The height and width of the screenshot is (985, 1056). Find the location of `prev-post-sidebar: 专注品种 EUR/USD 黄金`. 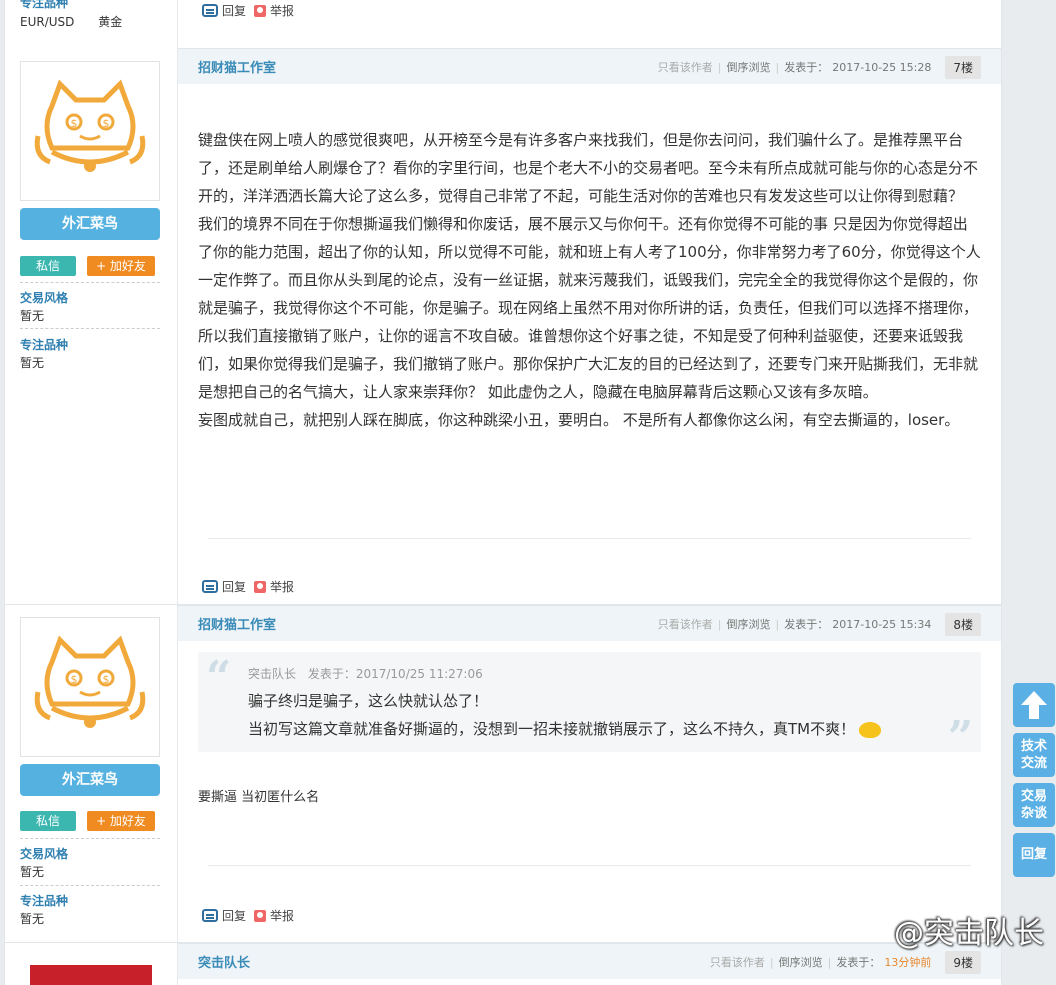

prev-post-sidebar: 专注品种 EUR/USD 黄金 is located at coordinates (91, 24).